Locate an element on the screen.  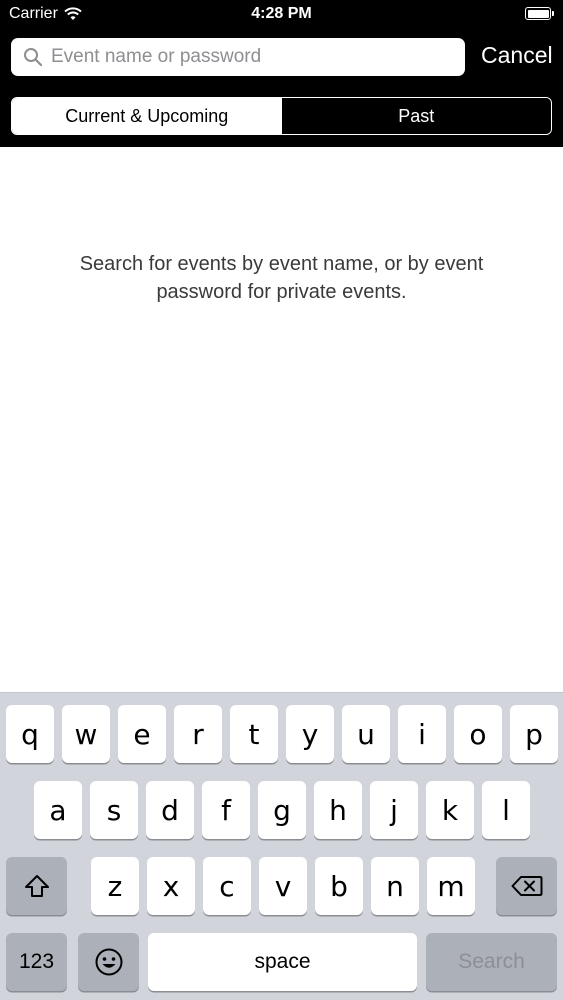
key-x: x is located at coordinates (171, 886).